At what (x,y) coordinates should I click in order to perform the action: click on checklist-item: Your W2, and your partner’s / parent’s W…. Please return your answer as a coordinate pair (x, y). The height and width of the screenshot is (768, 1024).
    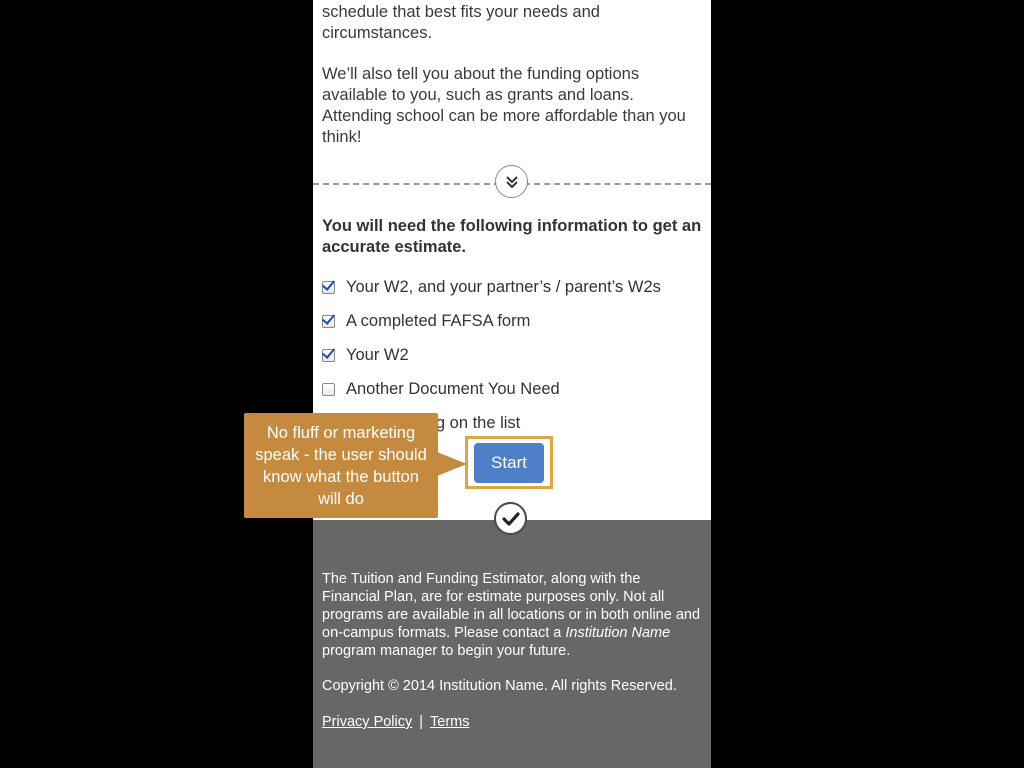
    Looking at the image, I should click on (512, 287).